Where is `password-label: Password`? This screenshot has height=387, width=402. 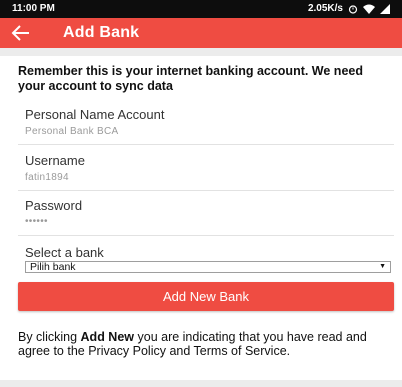
password-label: Password is located at coordinates (54, 205).